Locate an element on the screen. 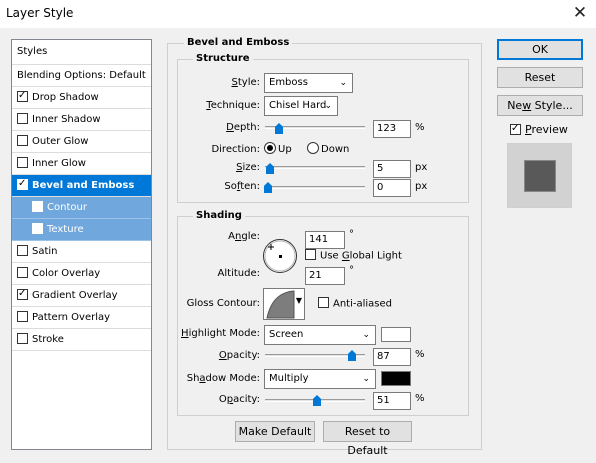 This screenshot has height=463, width=596. shadow-opacity-label: Opacity: is located at coordinates (239, 399).